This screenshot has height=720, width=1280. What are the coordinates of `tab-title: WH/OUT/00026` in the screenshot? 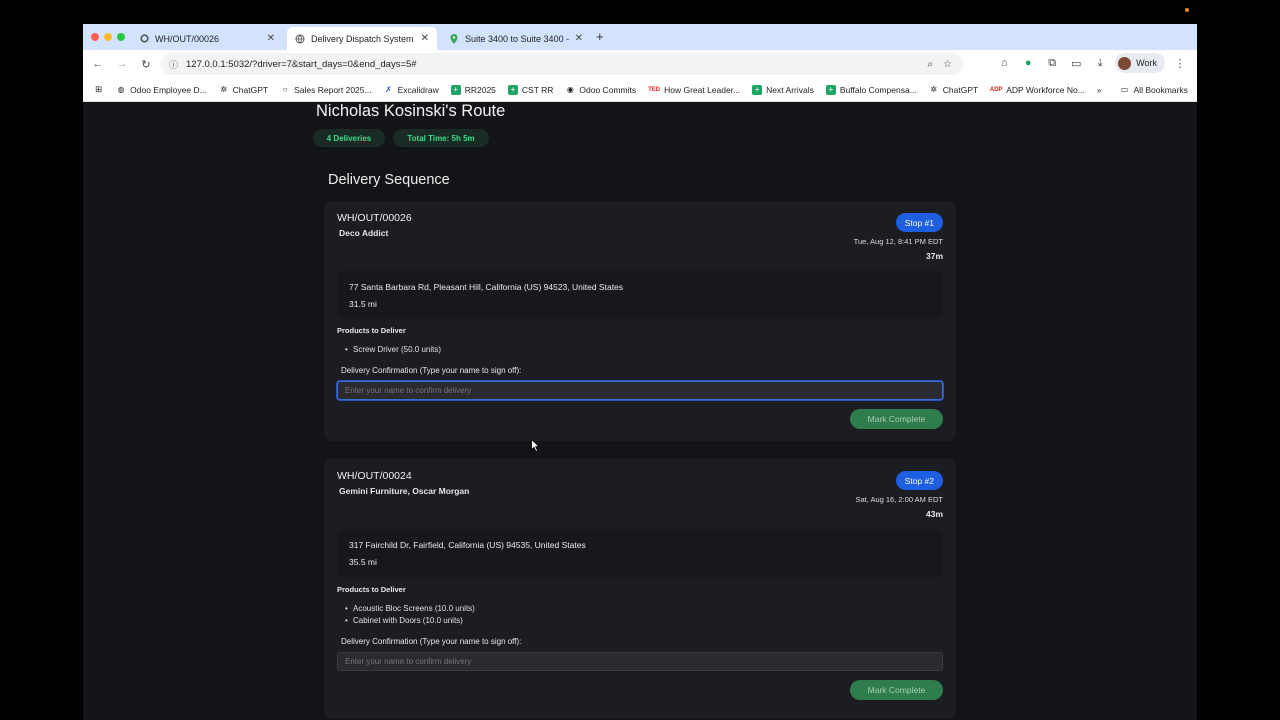 It's located at (187, 38).